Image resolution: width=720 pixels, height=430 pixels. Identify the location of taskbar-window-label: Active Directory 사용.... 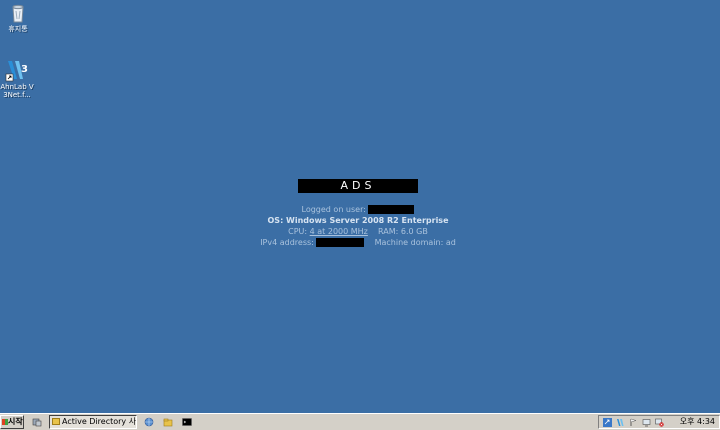
(99, 421).